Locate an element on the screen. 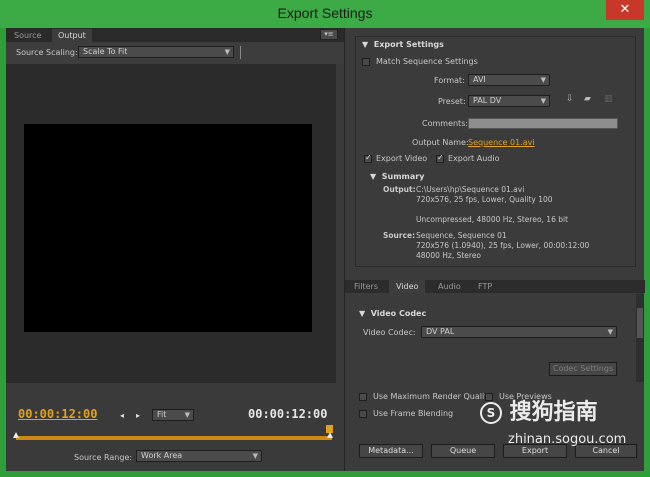 The width and height of the screenshot is (650, 477). timeline-bar is located at coordinates (174, 438).